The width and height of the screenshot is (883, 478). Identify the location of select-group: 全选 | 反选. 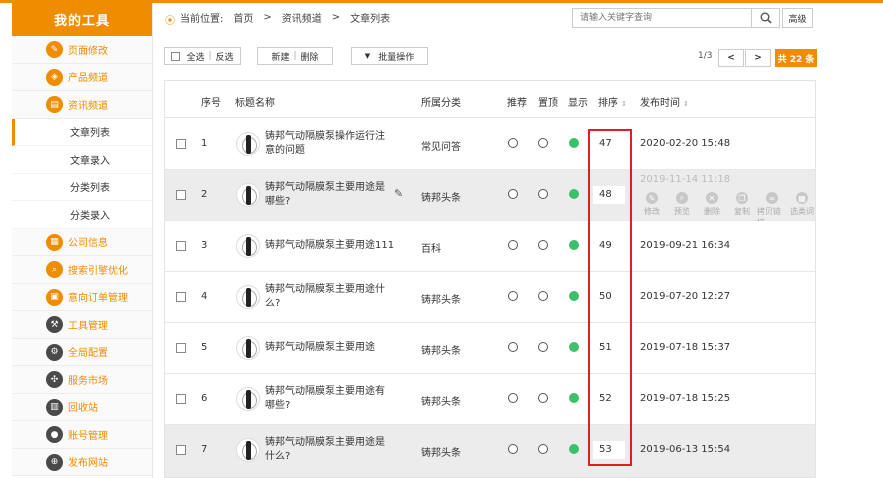
(202, 56).